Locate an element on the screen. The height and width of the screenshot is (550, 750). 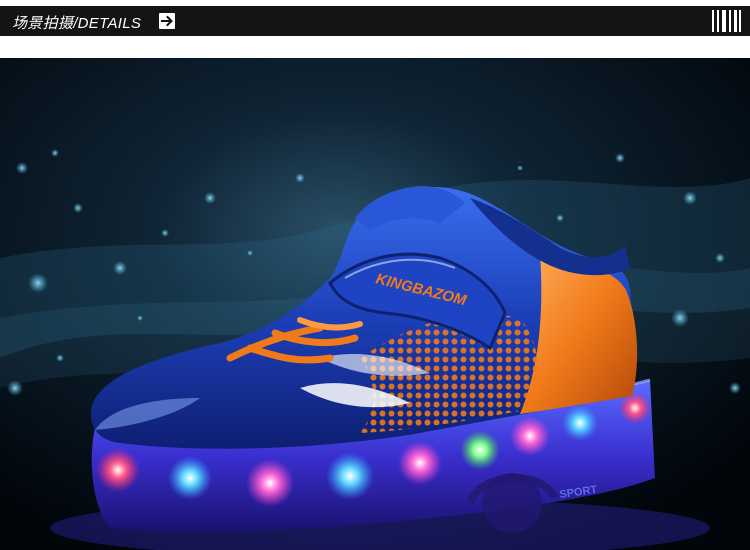
barcode-stripes-icon is located at coordinates (727, 21).